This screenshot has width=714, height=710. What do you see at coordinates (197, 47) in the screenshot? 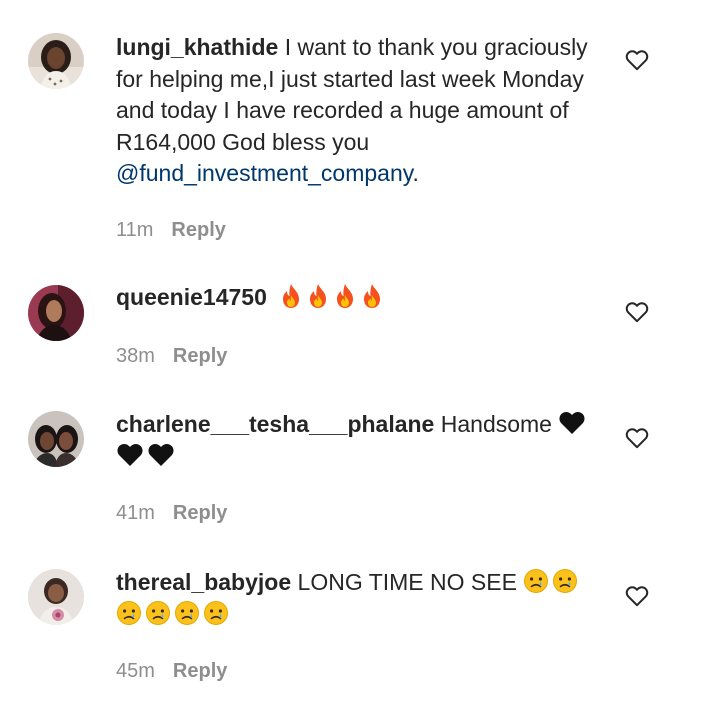
I see `comment-username: lungi_khathide` at bounding box center [197, 47].